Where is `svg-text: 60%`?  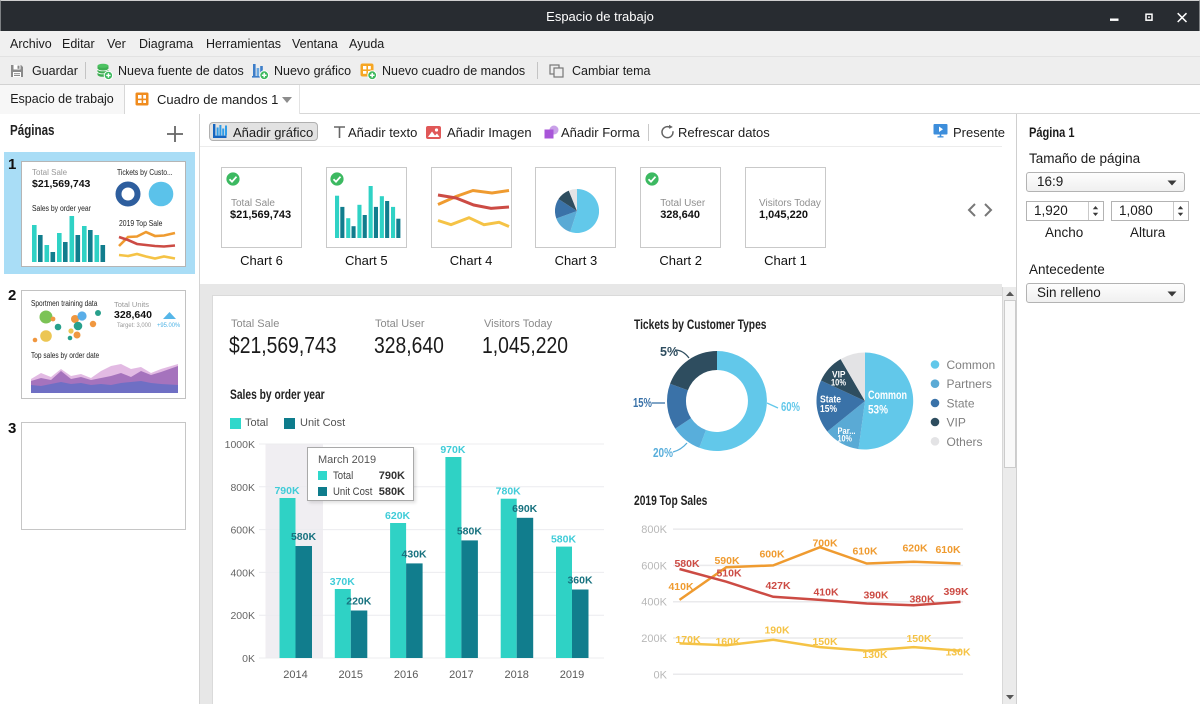 svg-text: 60% is located at coordinates (790, 407).